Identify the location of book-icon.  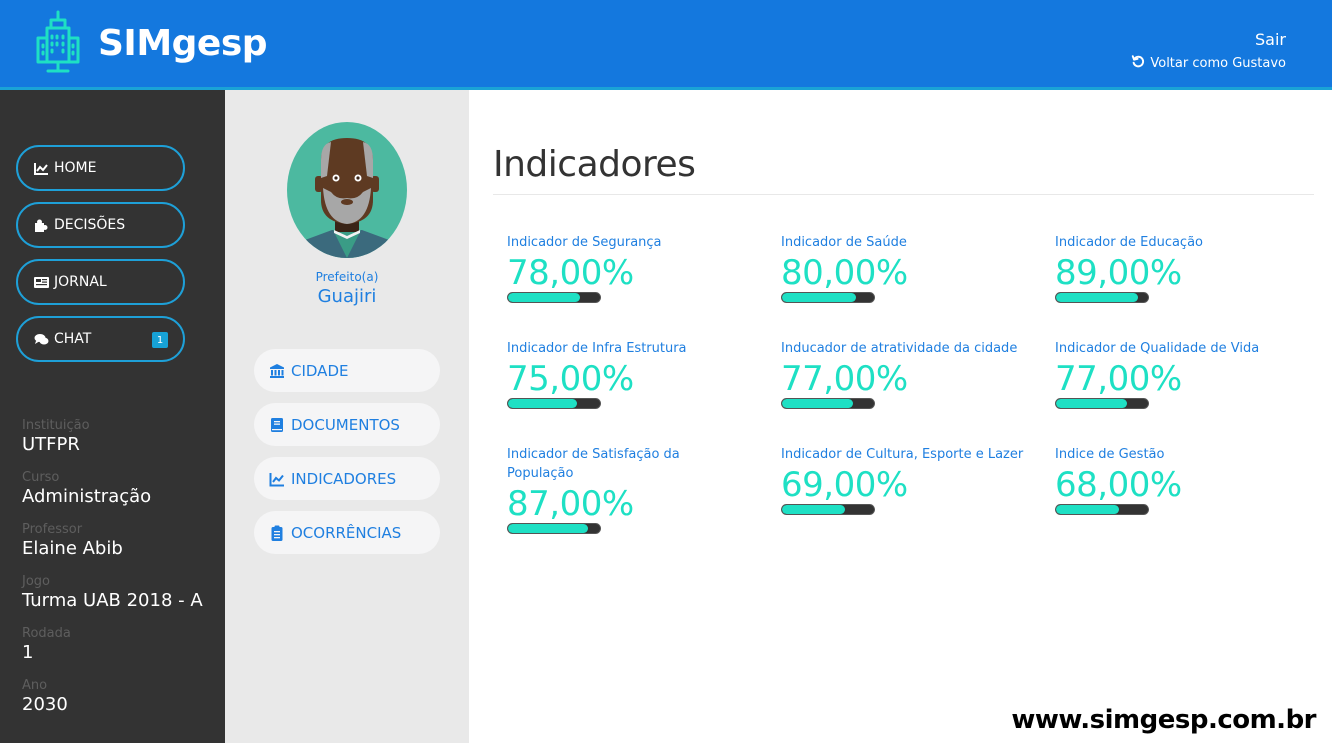
(277, 425).